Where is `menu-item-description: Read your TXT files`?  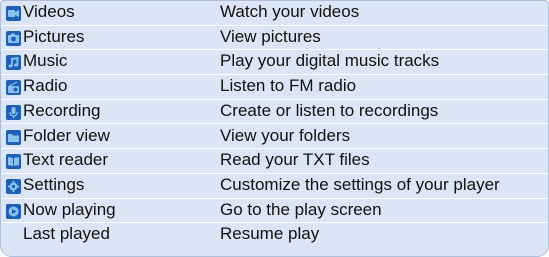 menu-item-description: Read your TXT files is located at coordinates (295, 160).